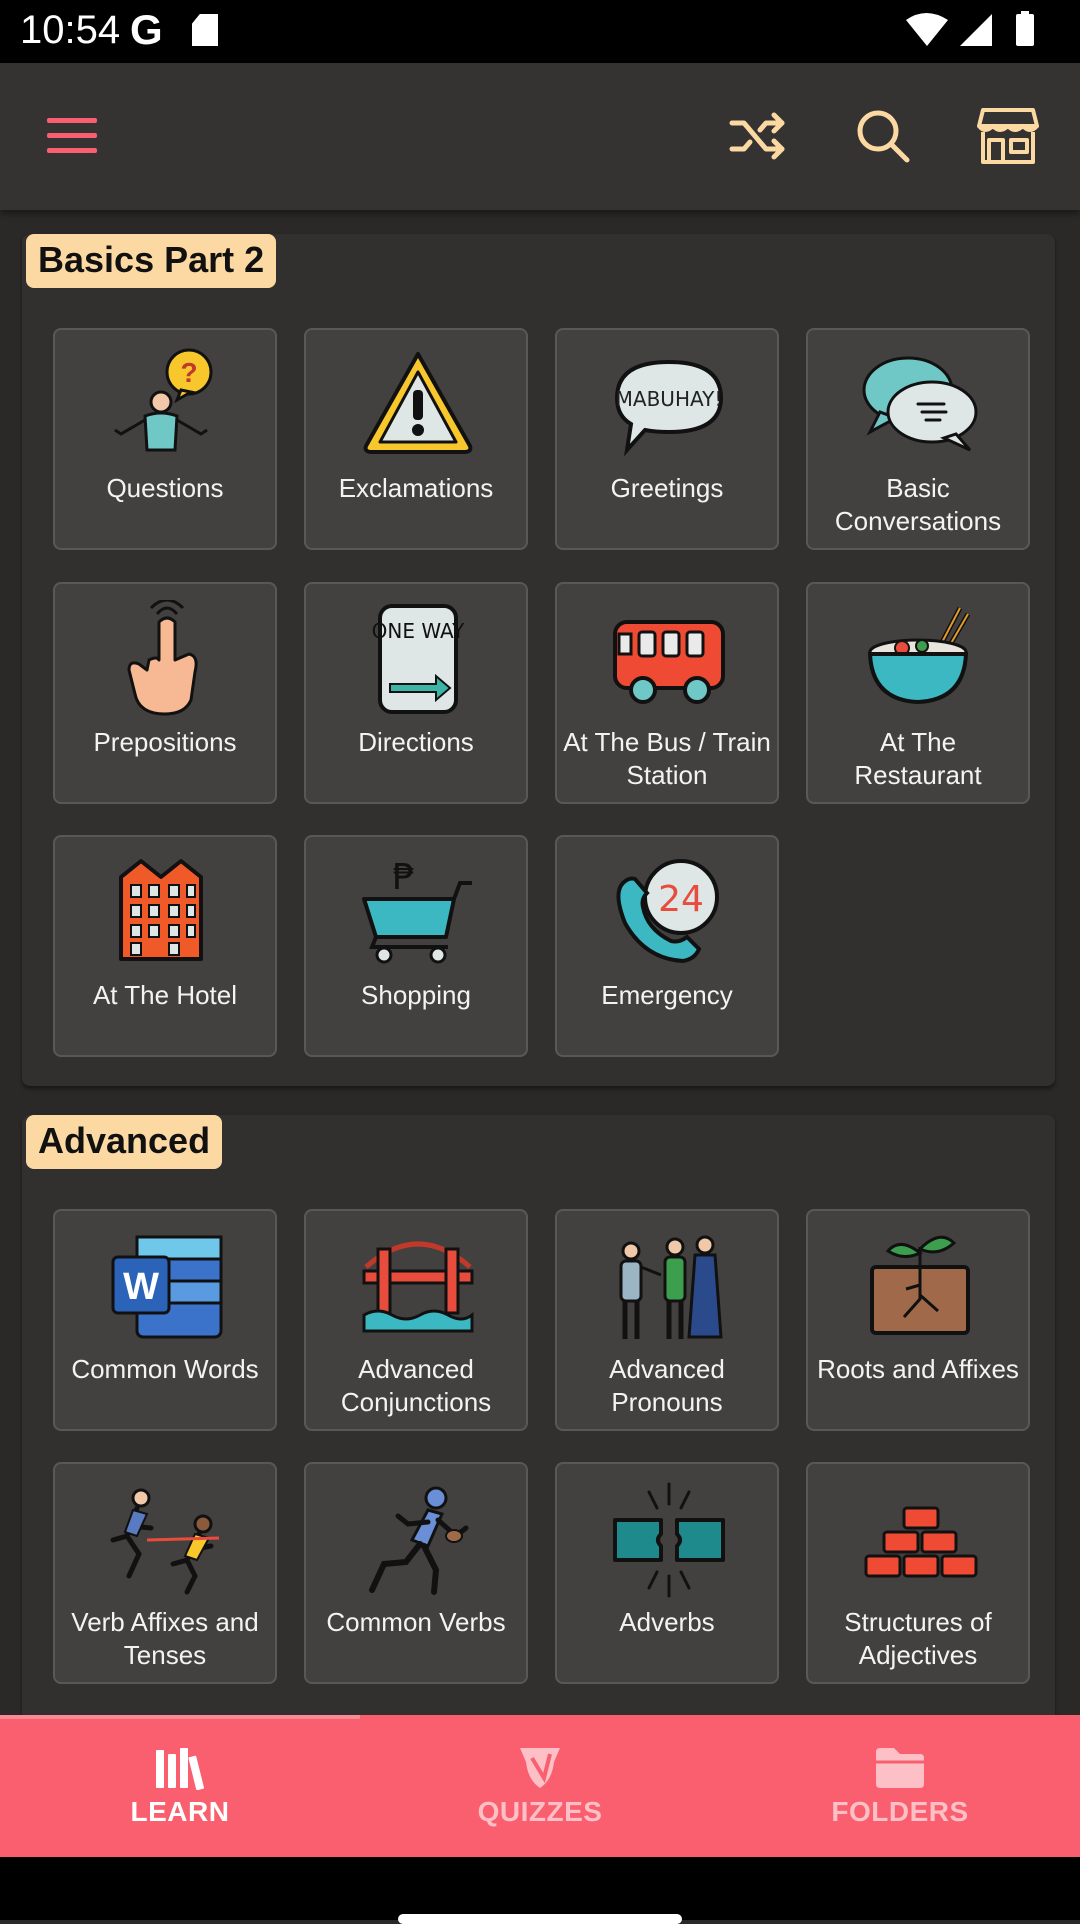 The height and width of the screenshot is (1924, 1080). I want to click on search-icon, so click(883, 136).